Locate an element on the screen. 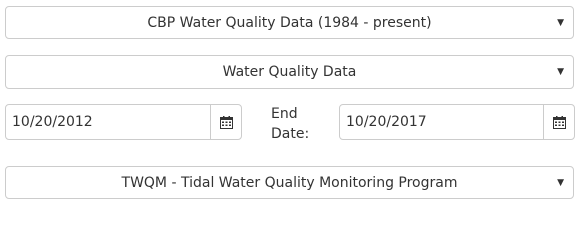 This screenshot has height=240, width=581. data-type-select: Water Quality Data ▼ is located at coordinates (289, 72).